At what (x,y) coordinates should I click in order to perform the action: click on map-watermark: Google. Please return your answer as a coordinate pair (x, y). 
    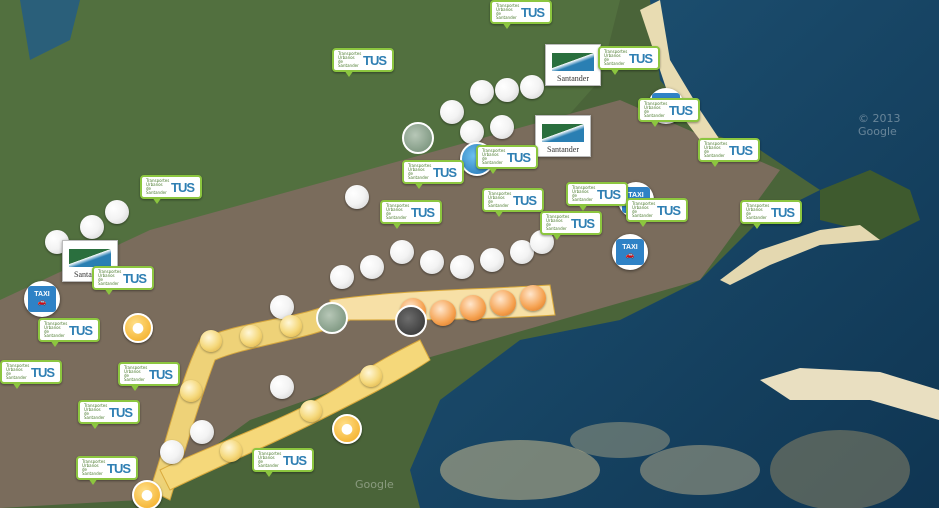
    Looking at the image, I should click on (374, 484).